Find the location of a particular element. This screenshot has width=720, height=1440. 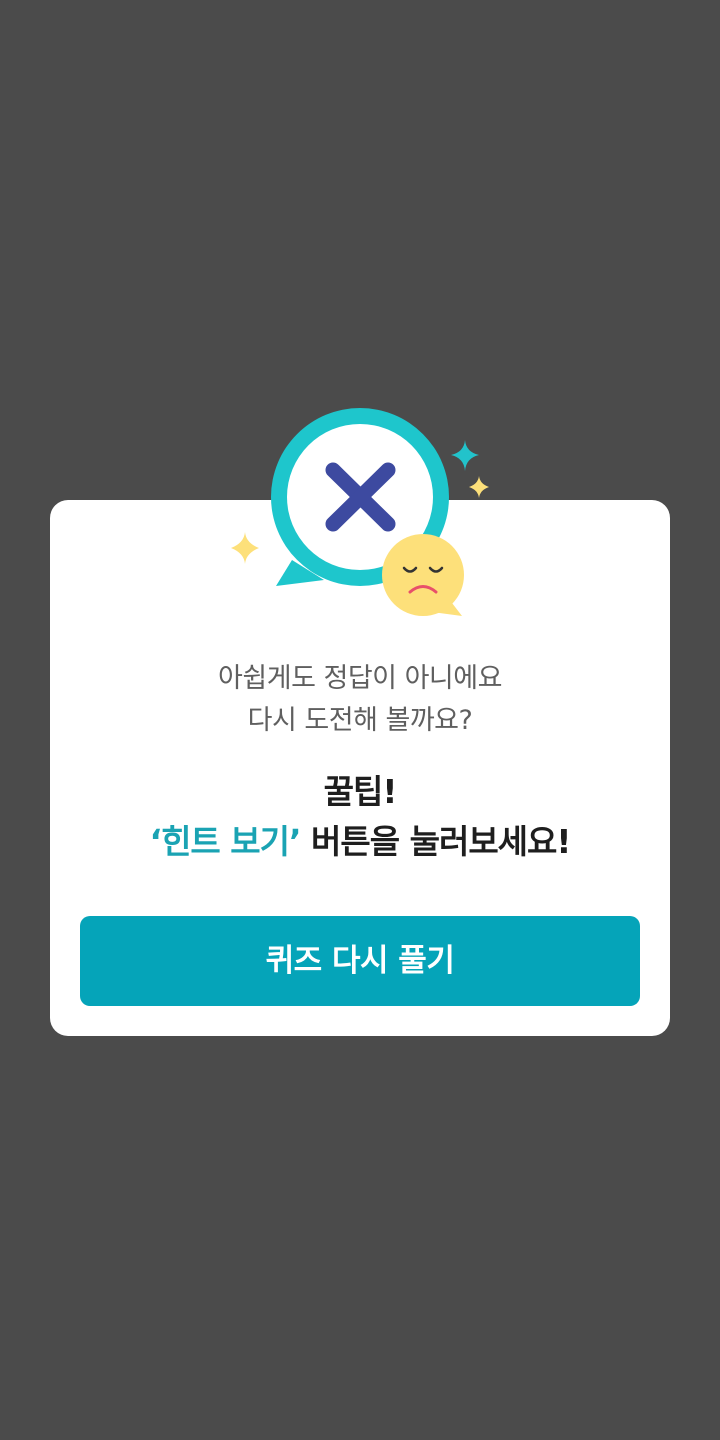

hint-button-reference: ‘힌트 보기’ is located at coordinates (225, 841).